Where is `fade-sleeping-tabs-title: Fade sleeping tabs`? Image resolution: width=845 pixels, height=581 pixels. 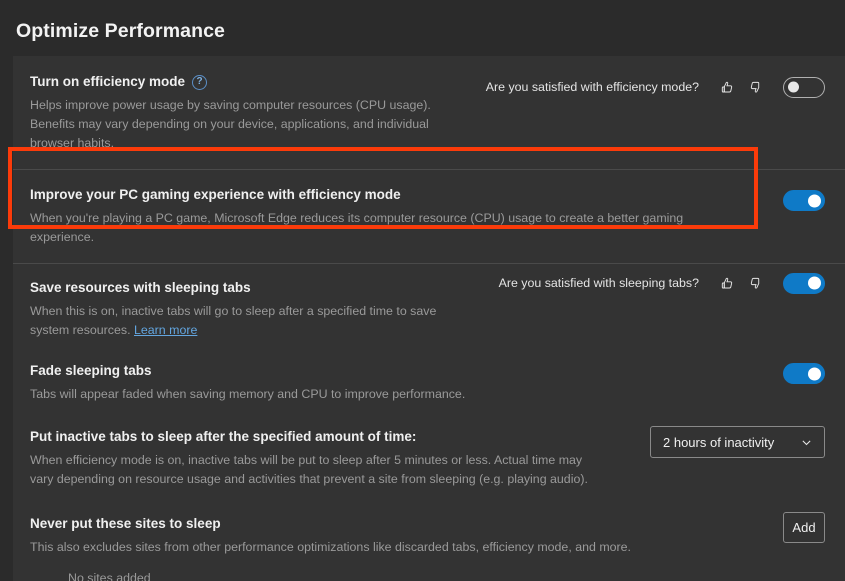 fade-sleeping-tabs-title: Fade sleeping tabs is located at coordinates (91, 370).